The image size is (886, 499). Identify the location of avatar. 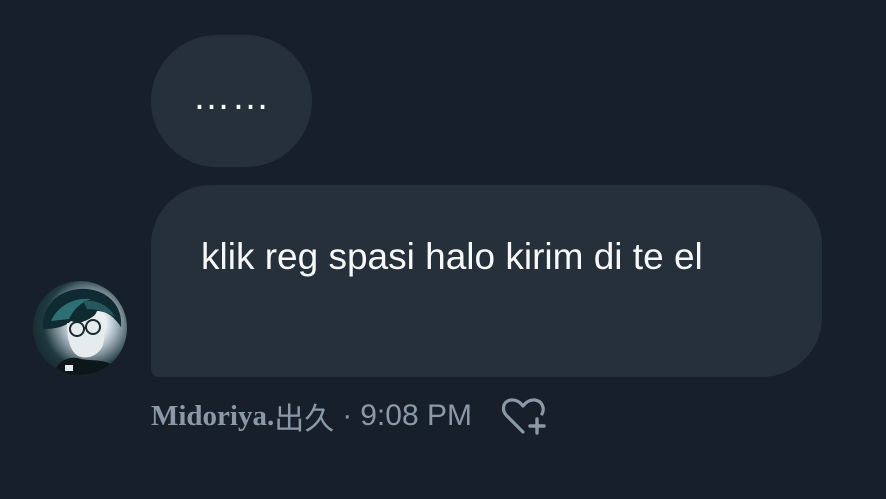
(80, 328).